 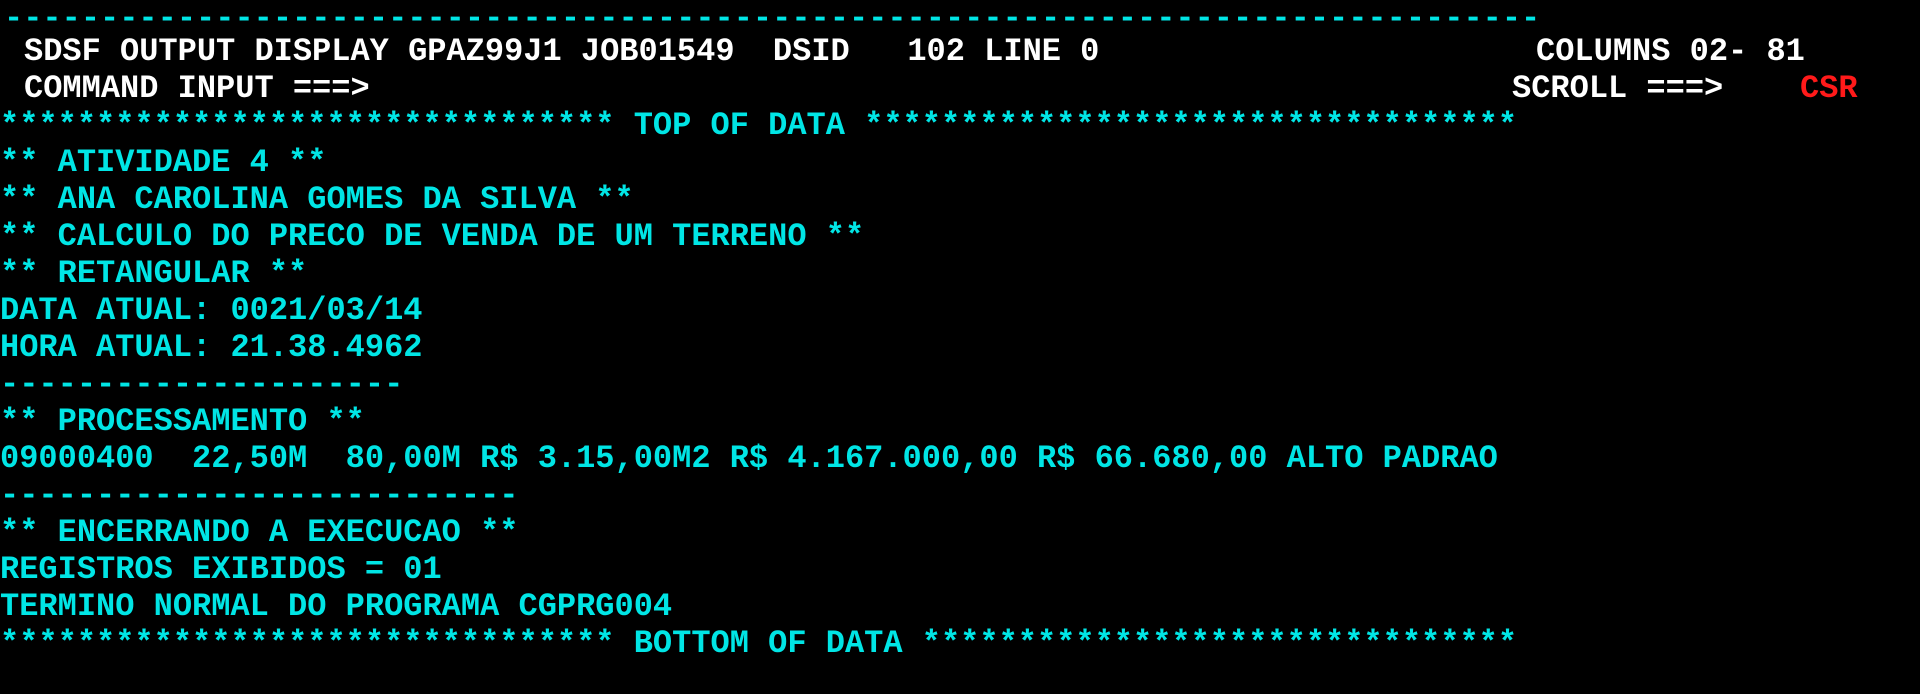 I want to click on output-line: HORA ATUAL: 21.38.4962, so click(x=211, y=347).